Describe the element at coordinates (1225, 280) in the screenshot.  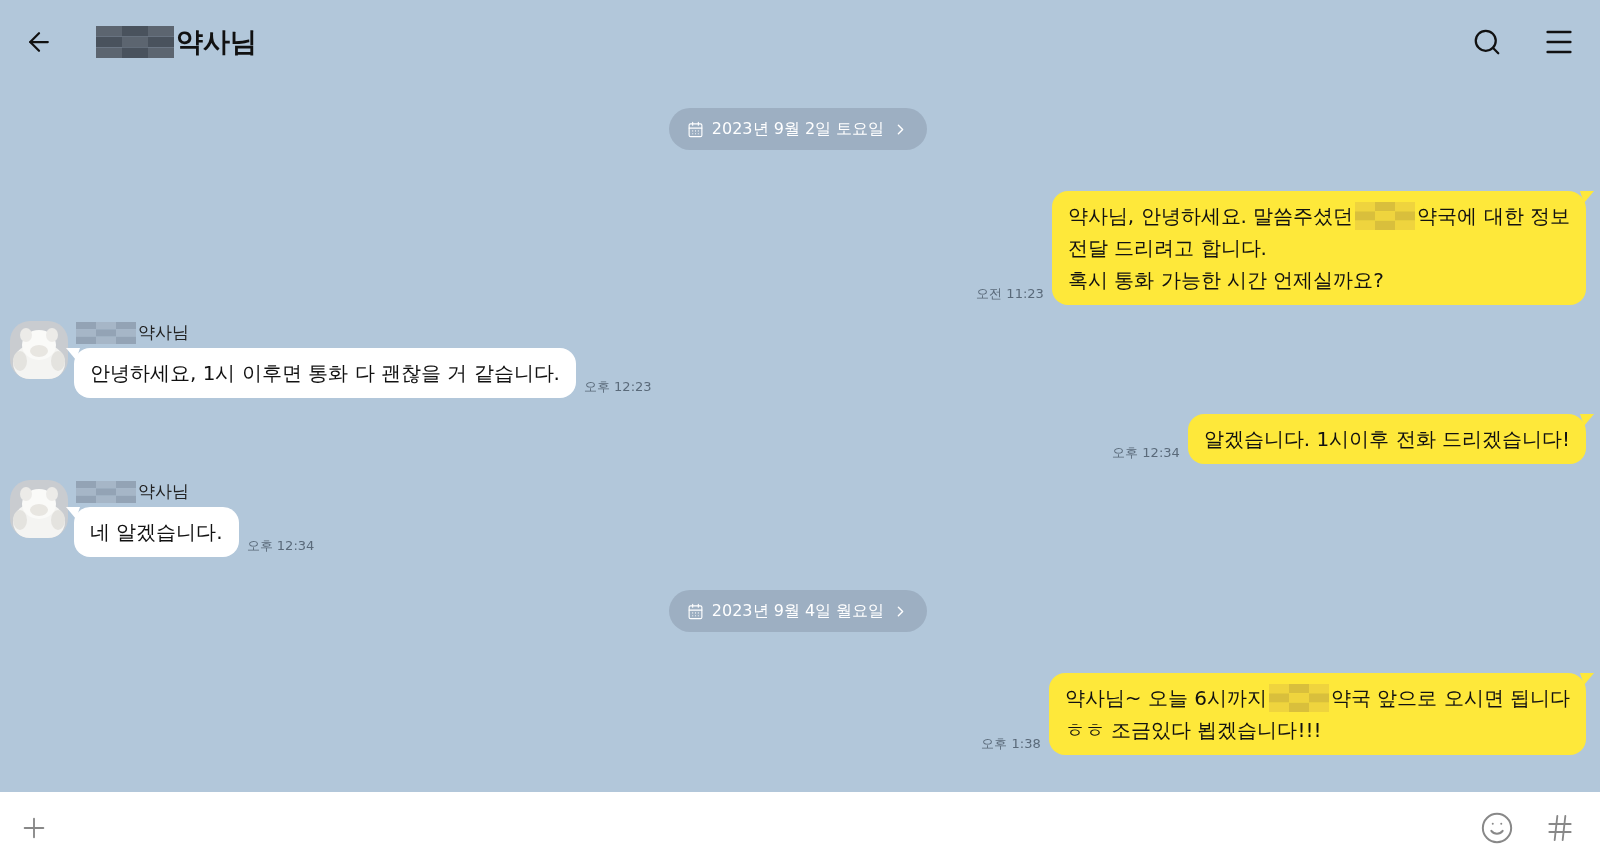
I see `message-text: 혹시 통화 가능한 시간 언제실까요?` at that location.